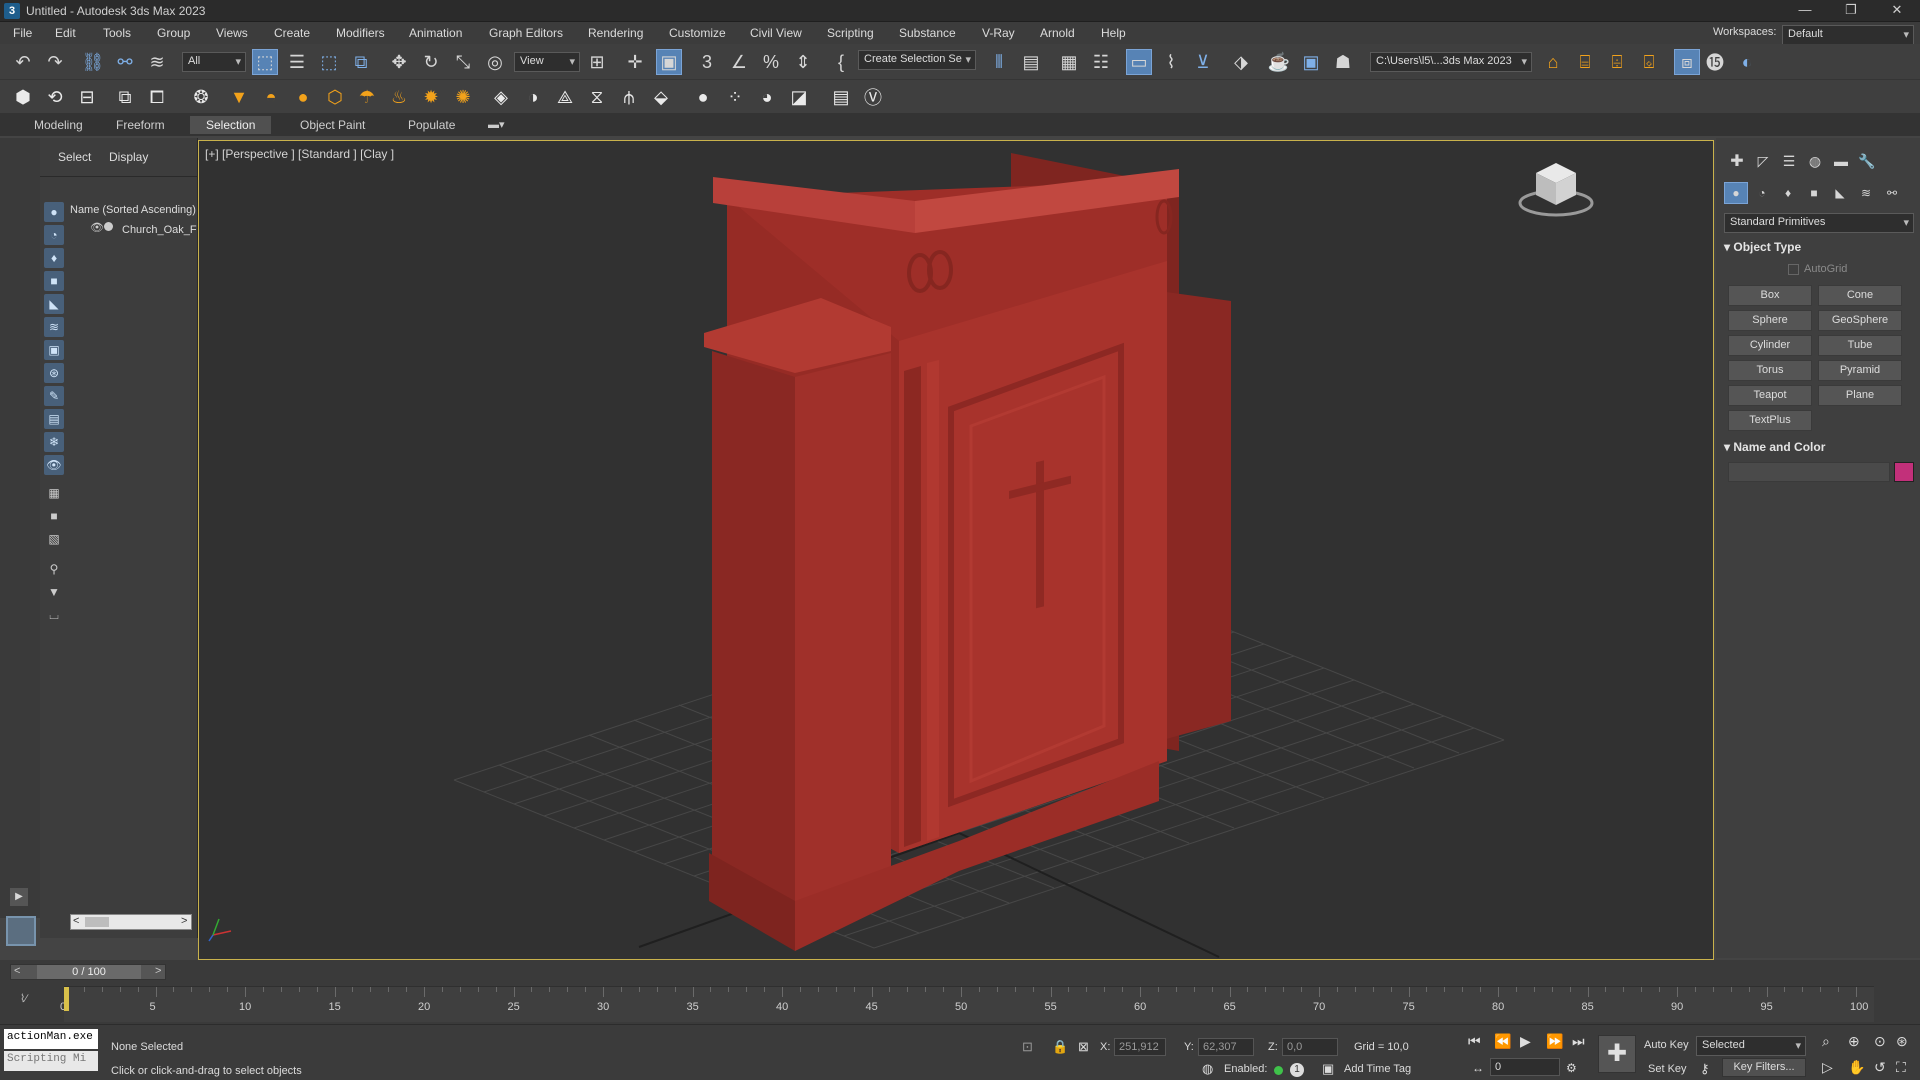 The height and width of the screenshot is (1080, 1920). Describe the element at coordinates (703, 97) in the screenshot. I see `material-ball-icon: ●` at that location.